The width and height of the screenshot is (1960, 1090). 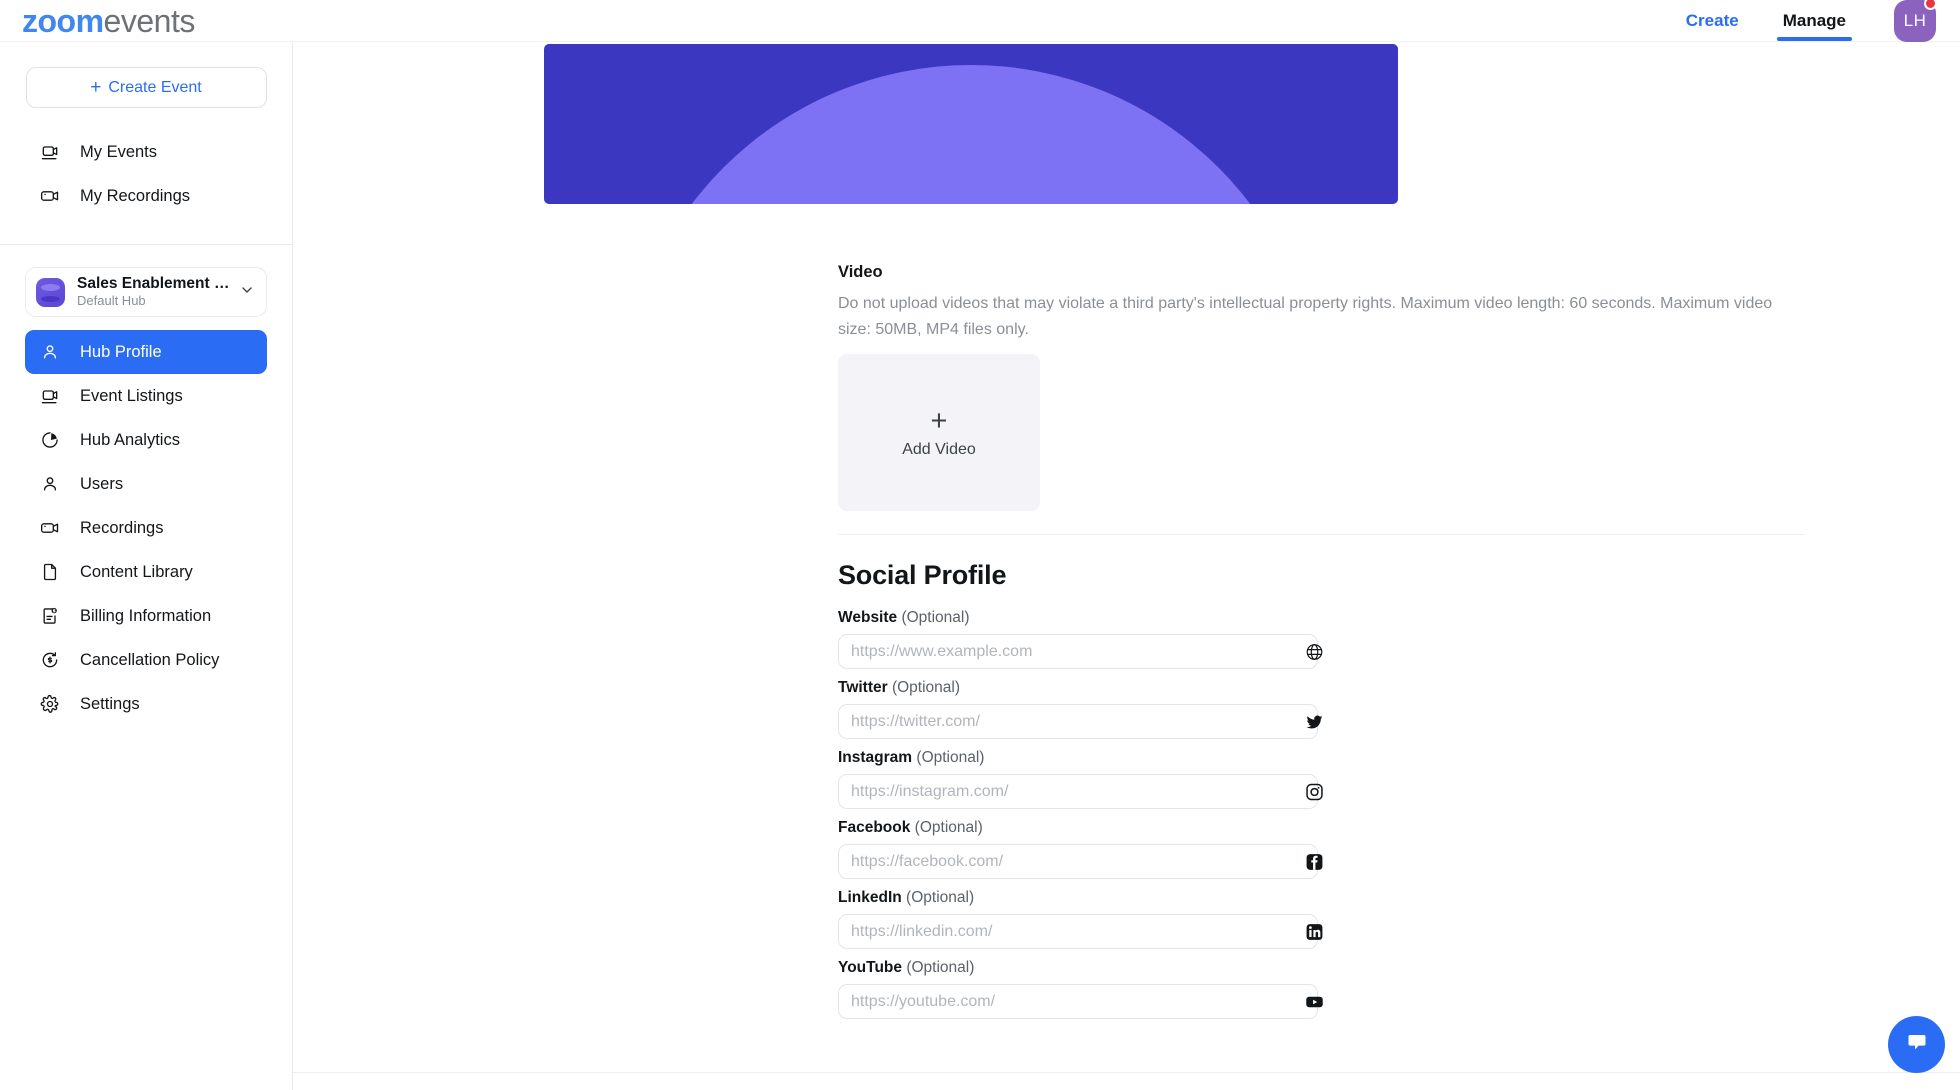 I want to click on field-twitter: Twitter (Optional), so click(x=1080, y=709).